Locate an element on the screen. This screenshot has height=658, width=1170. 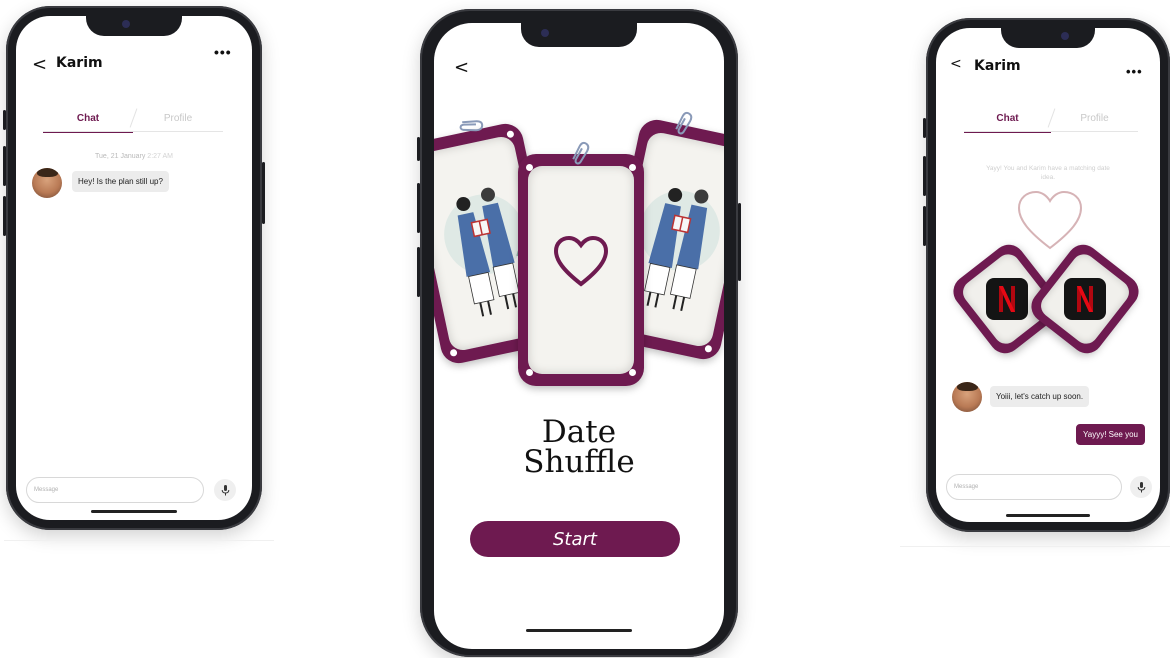
start-button: Start is located at coordinates (575, 539).